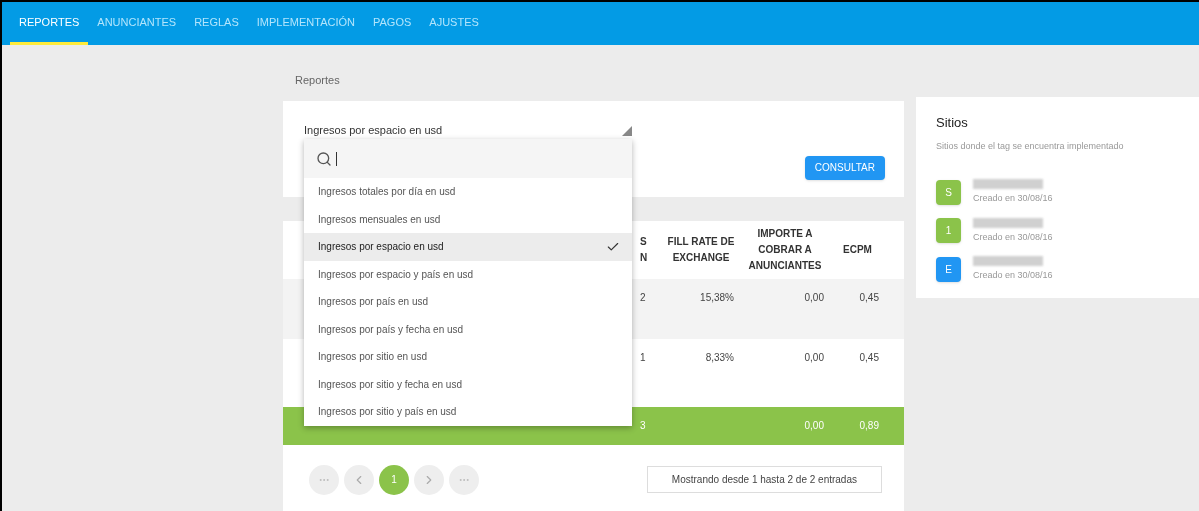  What do you see at coordinates (643, 297) in the screenshot?
I see `table-cell-text: 2` at bounding box center [643, 297].